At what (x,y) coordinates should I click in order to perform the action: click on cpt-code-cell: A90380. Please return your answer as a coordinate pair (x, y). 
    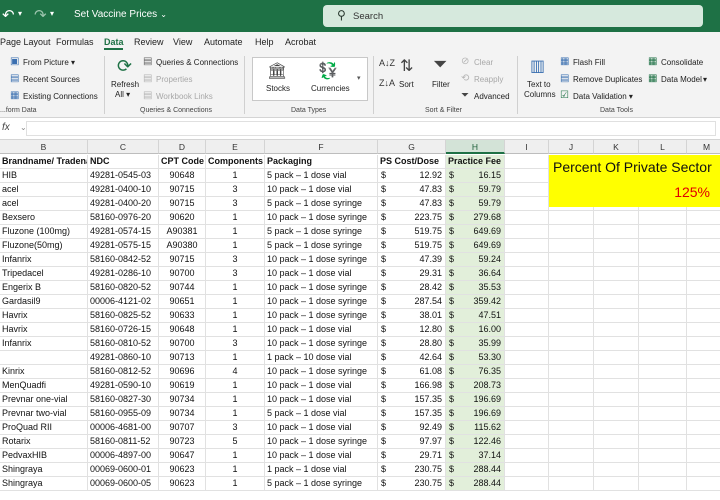
    Looking at the image, I should click on (182, 246).